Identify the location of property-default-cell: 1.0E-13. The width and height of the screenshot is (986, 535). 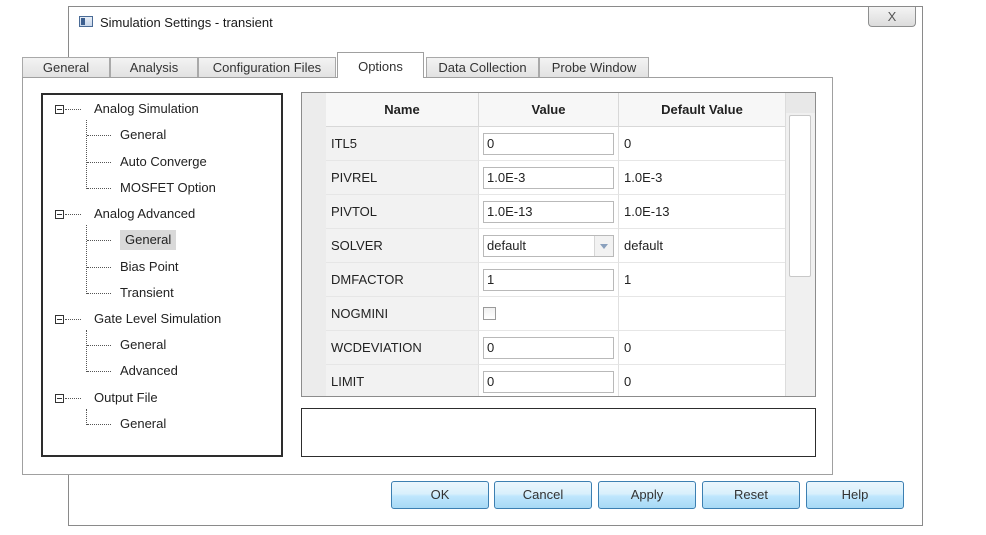
(702, 212).